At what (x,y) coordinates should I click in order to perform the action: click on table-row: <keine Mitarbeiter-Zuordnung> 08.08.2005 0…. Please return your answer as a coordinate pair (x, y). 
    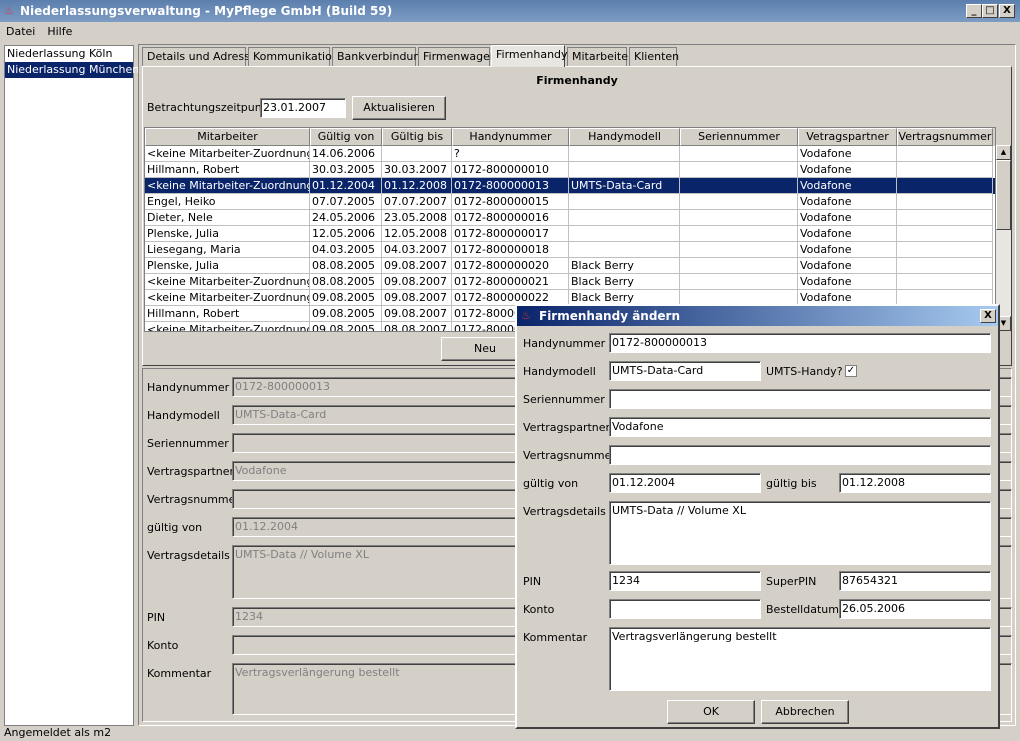
    Looking at the image, I should click on (570, 282).